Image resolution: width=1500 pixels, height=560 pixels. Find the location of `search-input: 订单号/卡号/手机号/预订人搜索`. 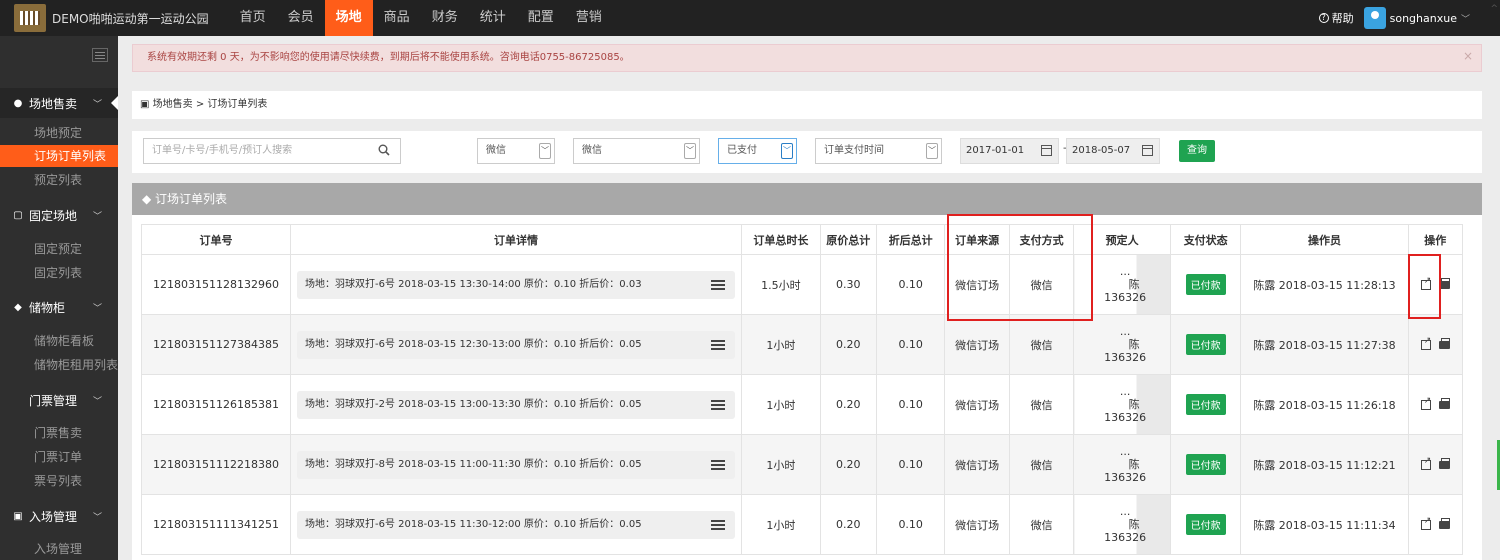

search-input: 订单号/卡号/手机号/预订人搜索 is located at coordinates (272, 151).